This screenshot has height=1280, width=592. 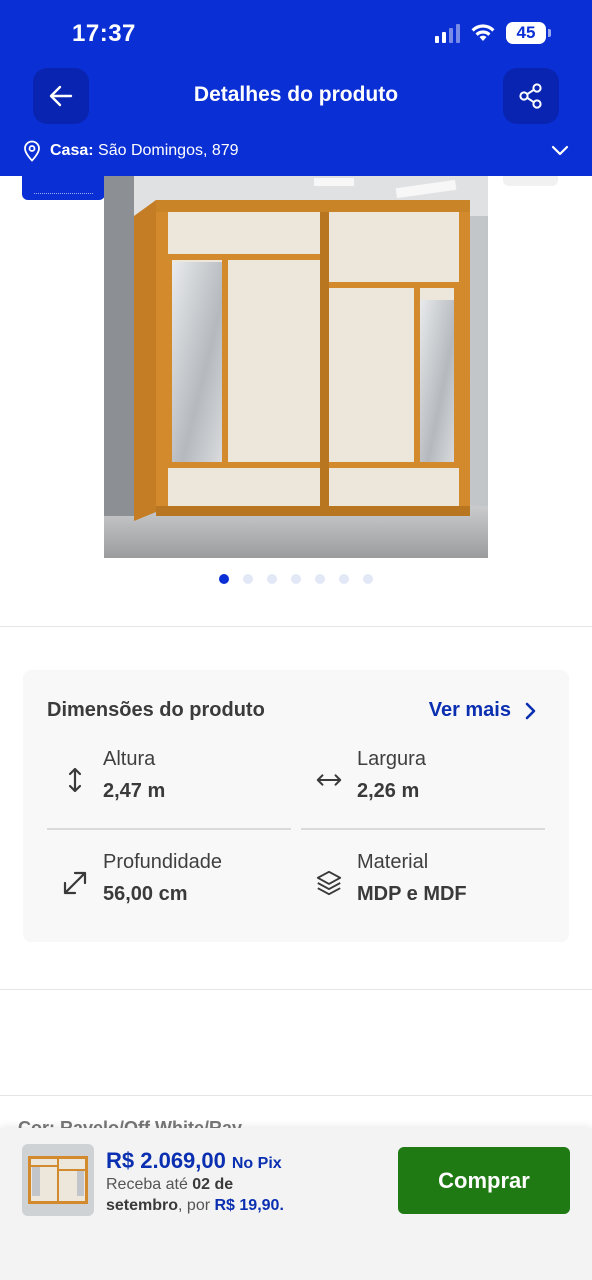 What do you see at coordinates (72, 150) in the screenshot?
I see `address-label: Casa:` at bounding box center [72, 150].